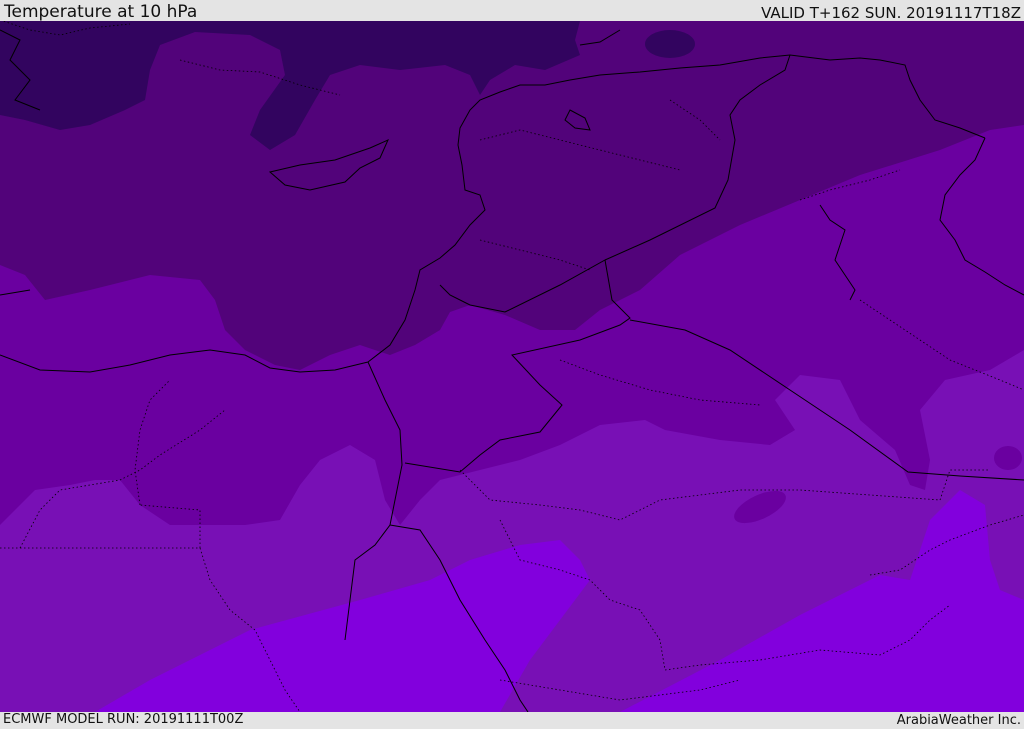 This screenshot has height=729, width=1024. What do you see at coordinates (1008, 458) in the screenshot?
I see `temp-cell-mid-gulf` at bounding box center [1008, 458].